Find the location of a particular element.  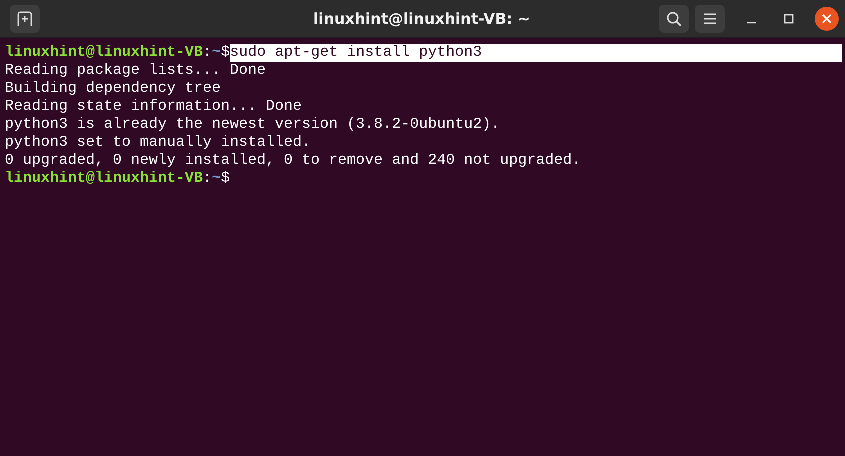

menu-icon is located at coordinates (710, 18).